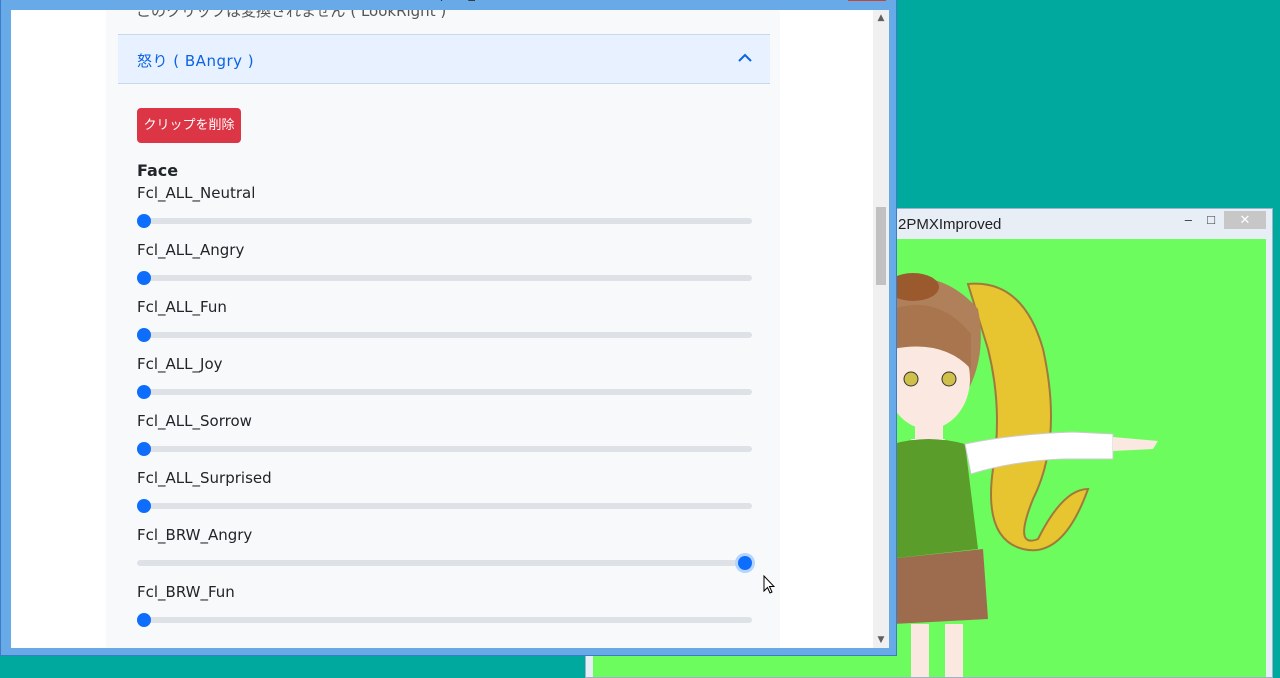 This screenshot has height=678, width=1280. What do you see at coordinates (204, 478) in the screenshot?
I see `slider-label: Fcl_ALL_Surprised` at bounding box center [204, 478].